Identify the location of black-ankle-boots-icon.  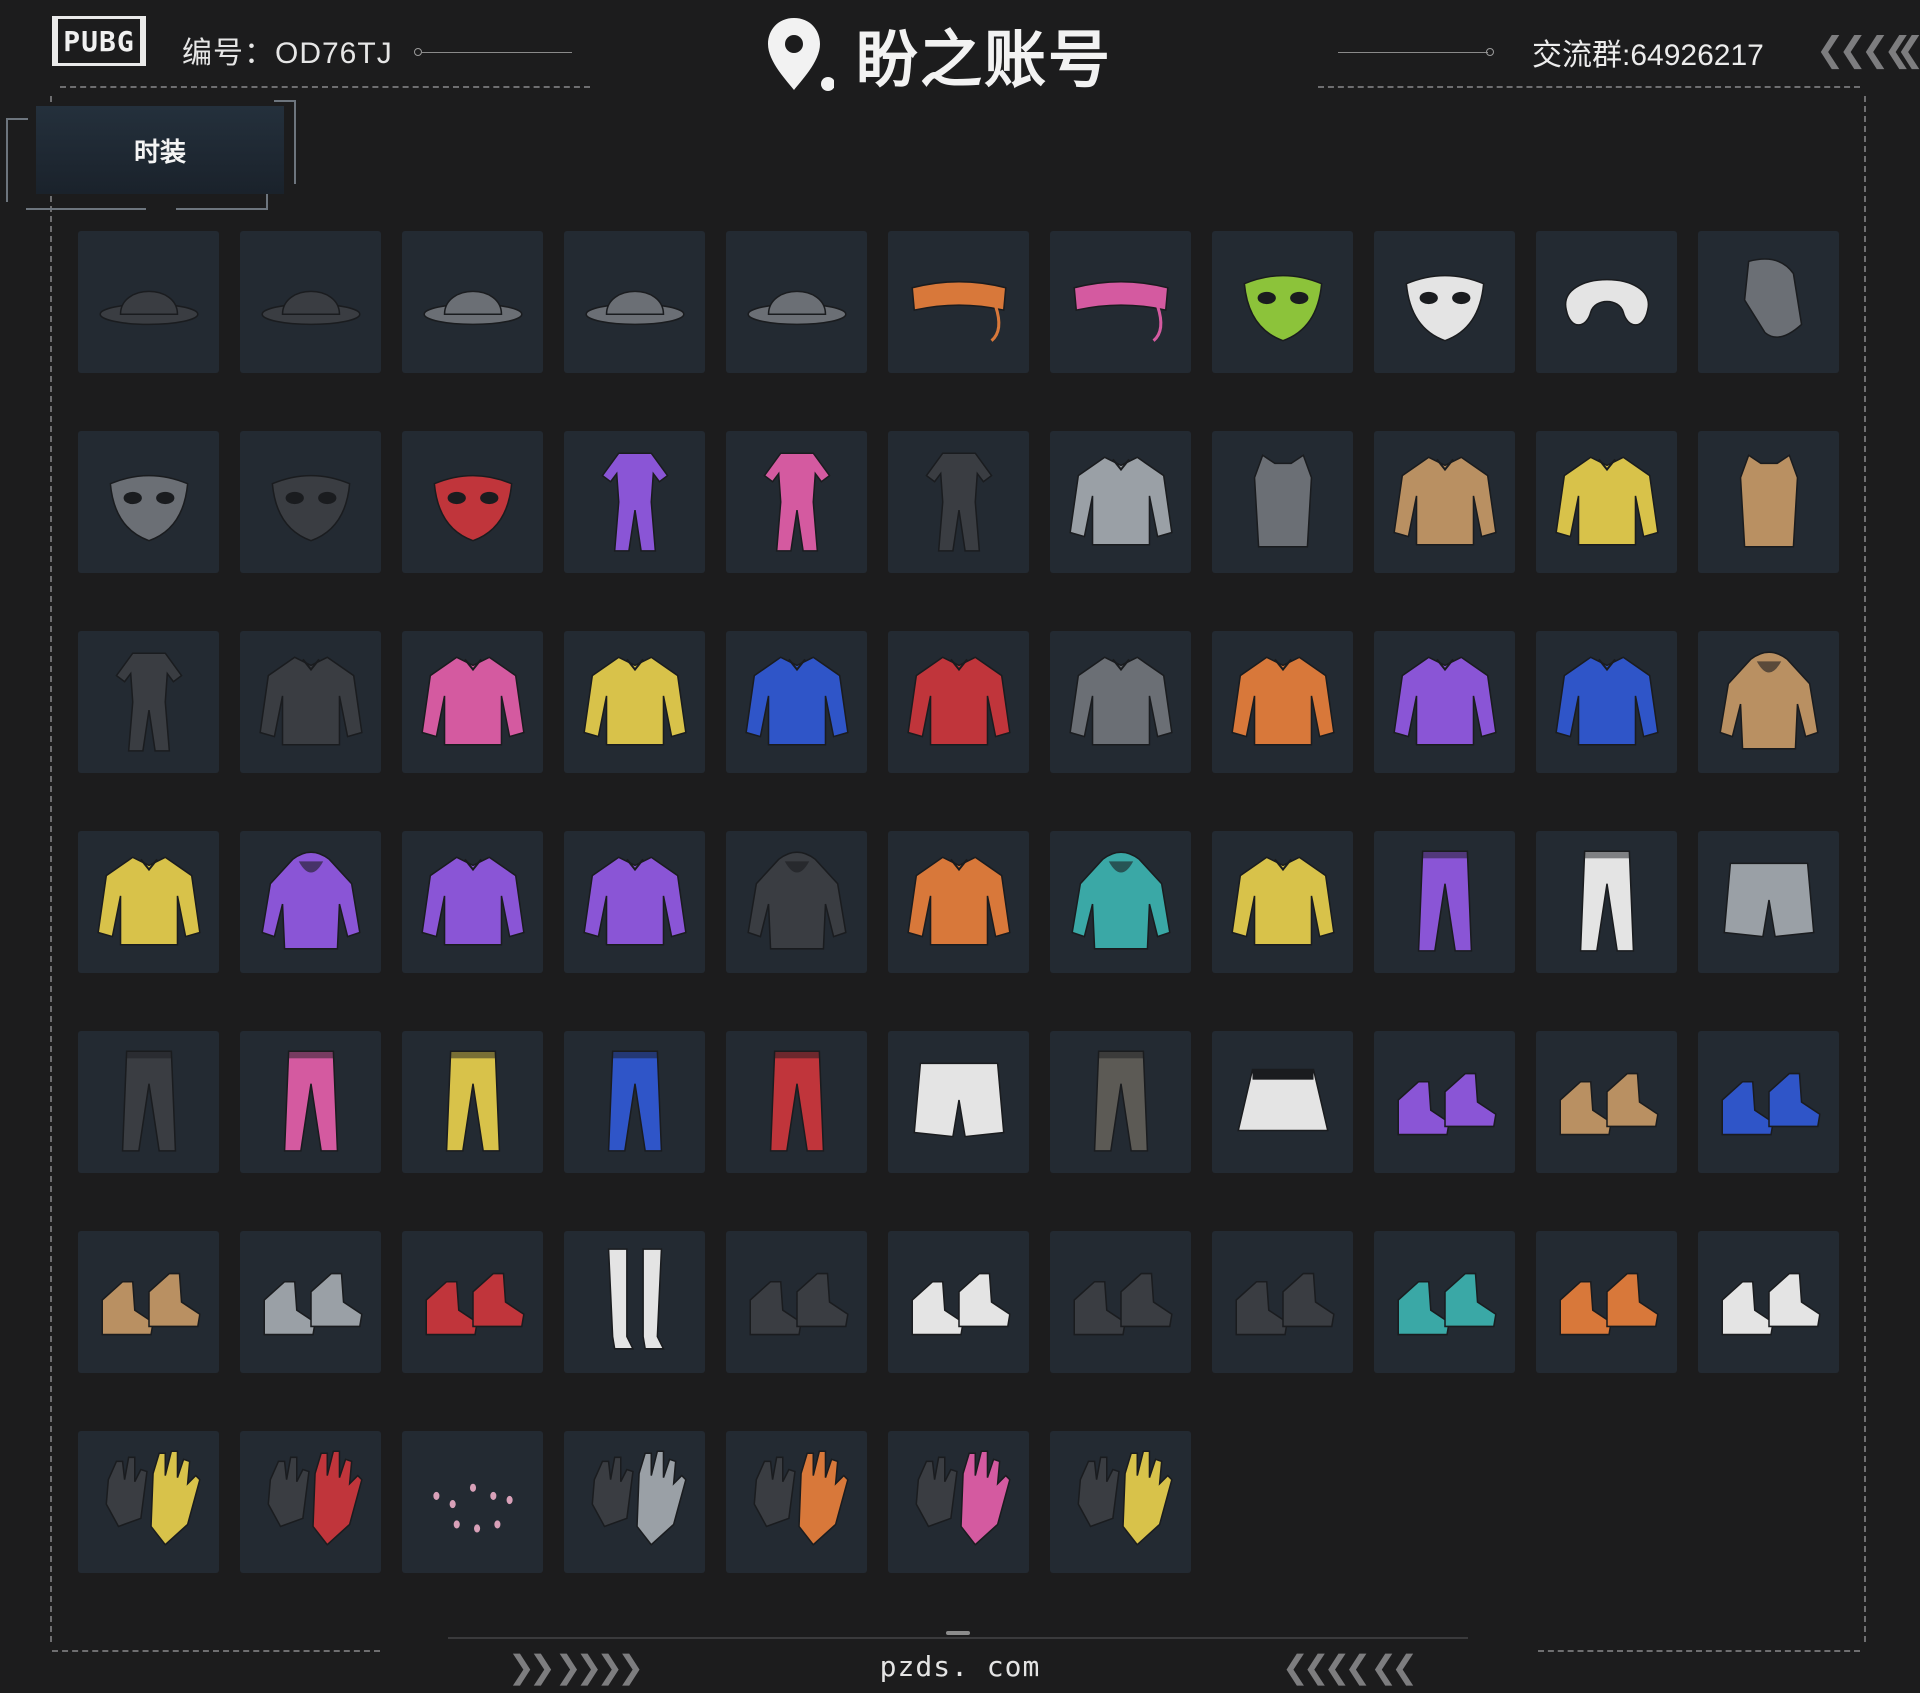
(797, 1302).